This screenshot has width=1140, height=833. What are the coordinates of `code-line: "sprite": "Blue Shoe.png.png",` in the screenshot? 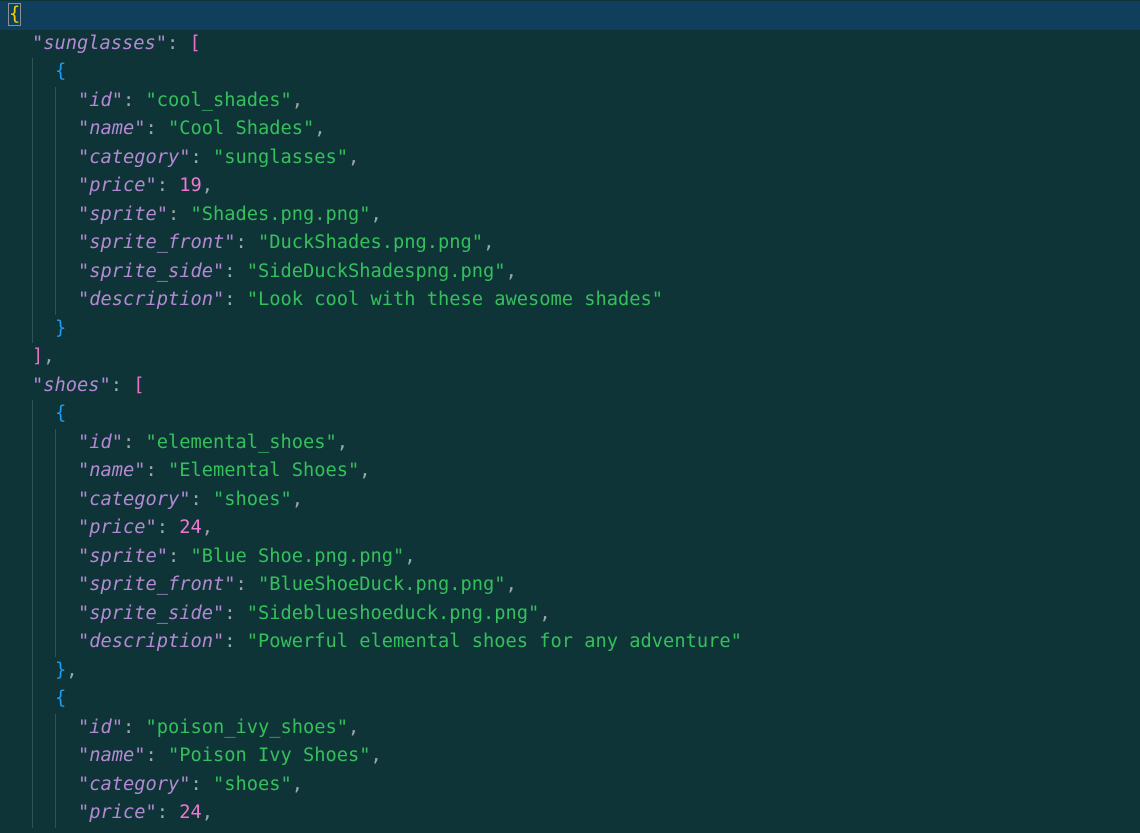 It's located at (570, 557).